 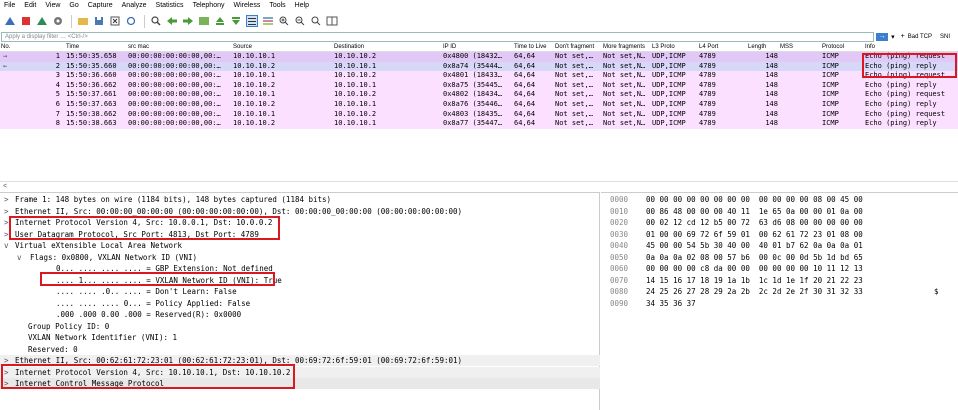 What do you see at coordinates (100, 5) in the screenshot?
I see `menu-capture: Capture` at bounding box center [100, 5].